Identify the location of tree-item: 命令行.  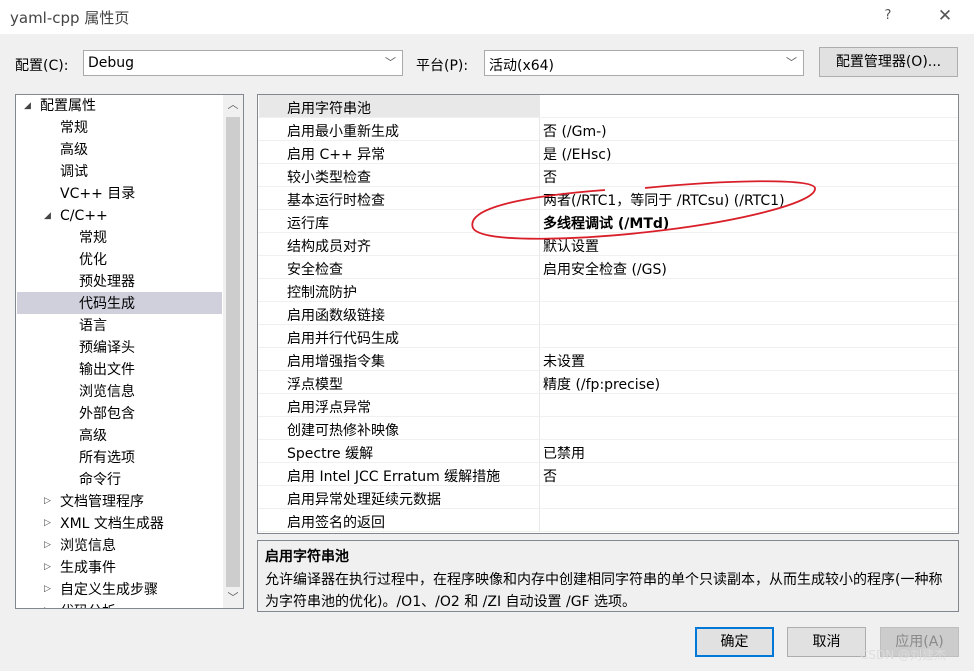
(100, 480).